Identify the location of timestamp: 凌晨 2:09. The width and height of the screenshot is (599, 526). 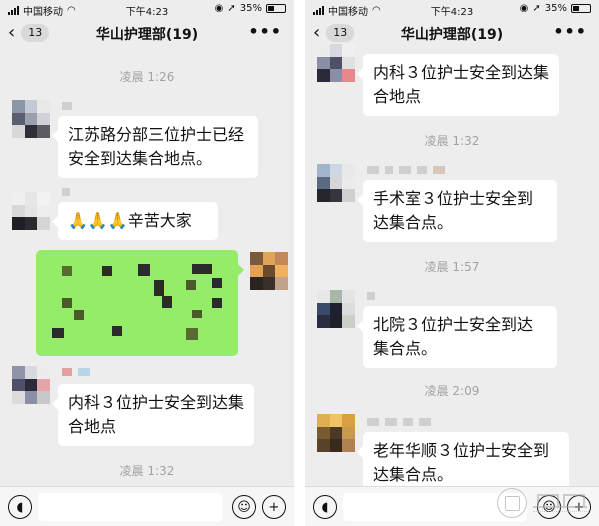
(452, 391).